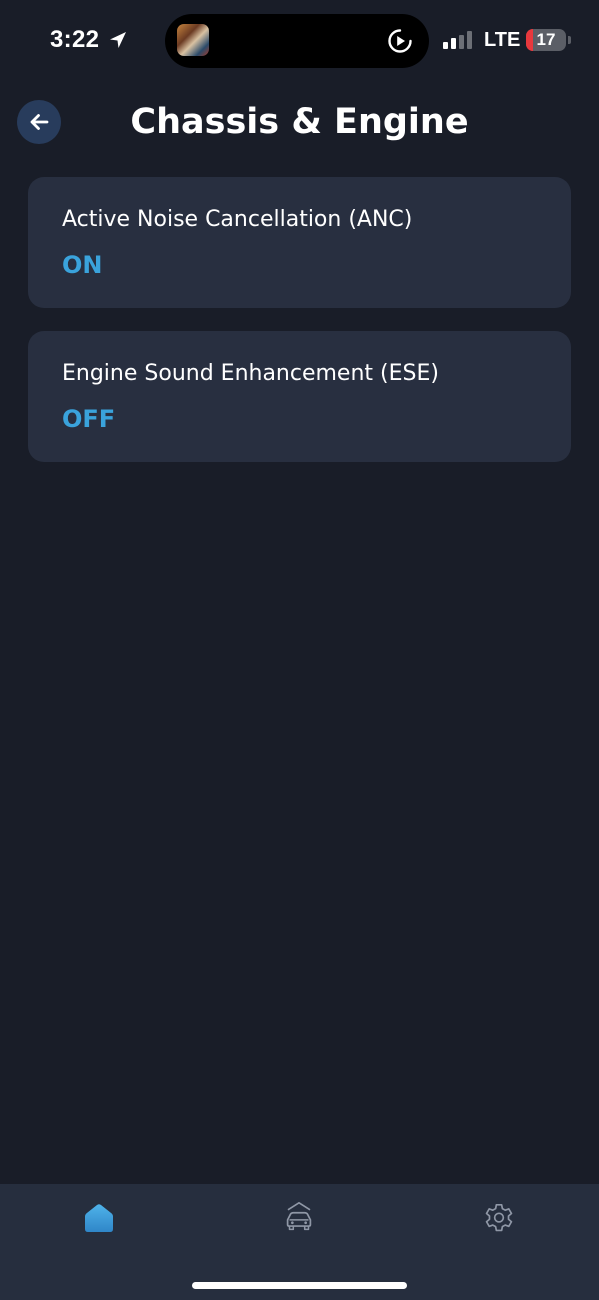 This screenshot has width=599, height=1300. I want to click on setting-state: ON, so click(82, 265).